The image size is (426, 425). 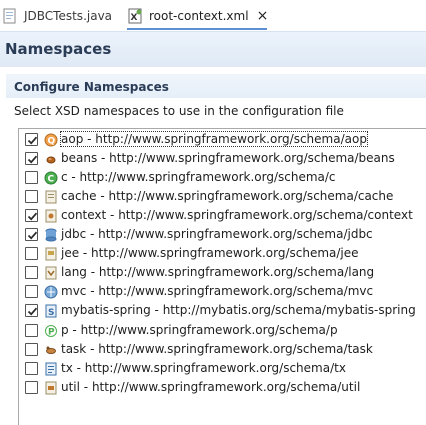 I want to click on task-icon, so click(x=51, y=350).